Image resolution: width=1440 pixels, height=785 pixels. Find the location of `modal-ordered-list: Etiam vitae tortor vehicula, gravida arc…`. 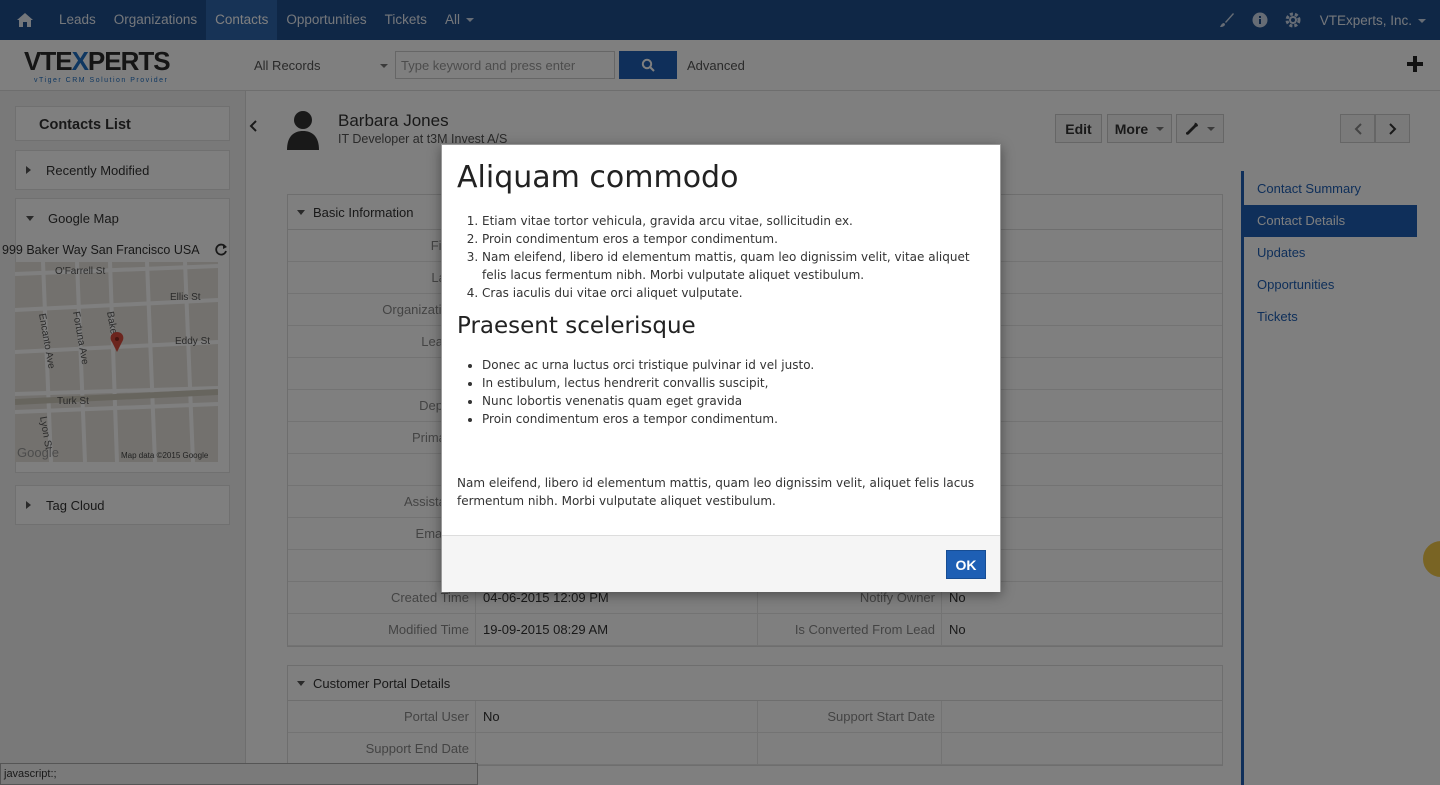

modal-ordered-list: Etiam vitae tortor vehicula, gravida arc… is located at coordinates (721, 257).